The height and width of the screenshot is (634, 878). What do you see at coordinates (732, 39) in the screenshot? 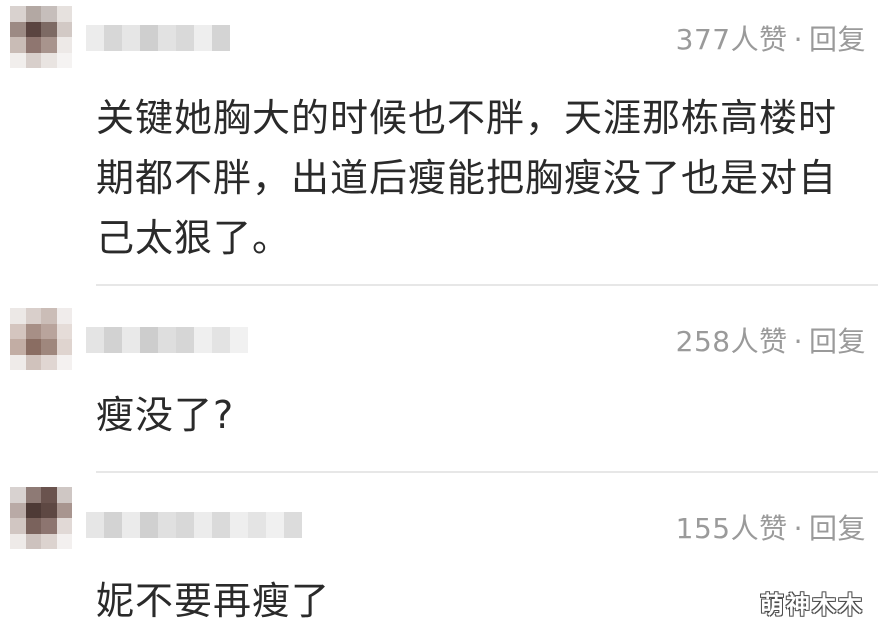
I see `like-count: 377人赞` at bounding box center [732, 39].